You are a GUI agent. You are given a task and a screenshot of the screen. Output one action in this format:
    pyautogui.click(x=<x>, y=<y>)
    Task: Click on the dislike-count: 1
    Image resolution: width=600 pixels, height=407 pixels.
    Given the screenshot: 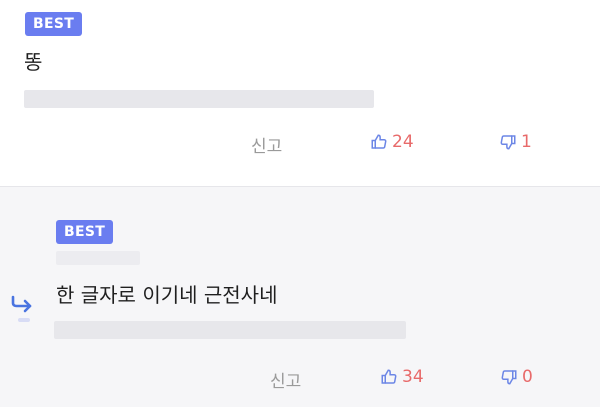 What is the action you would take?
    pyautogui.click(x=526, y=142)
    